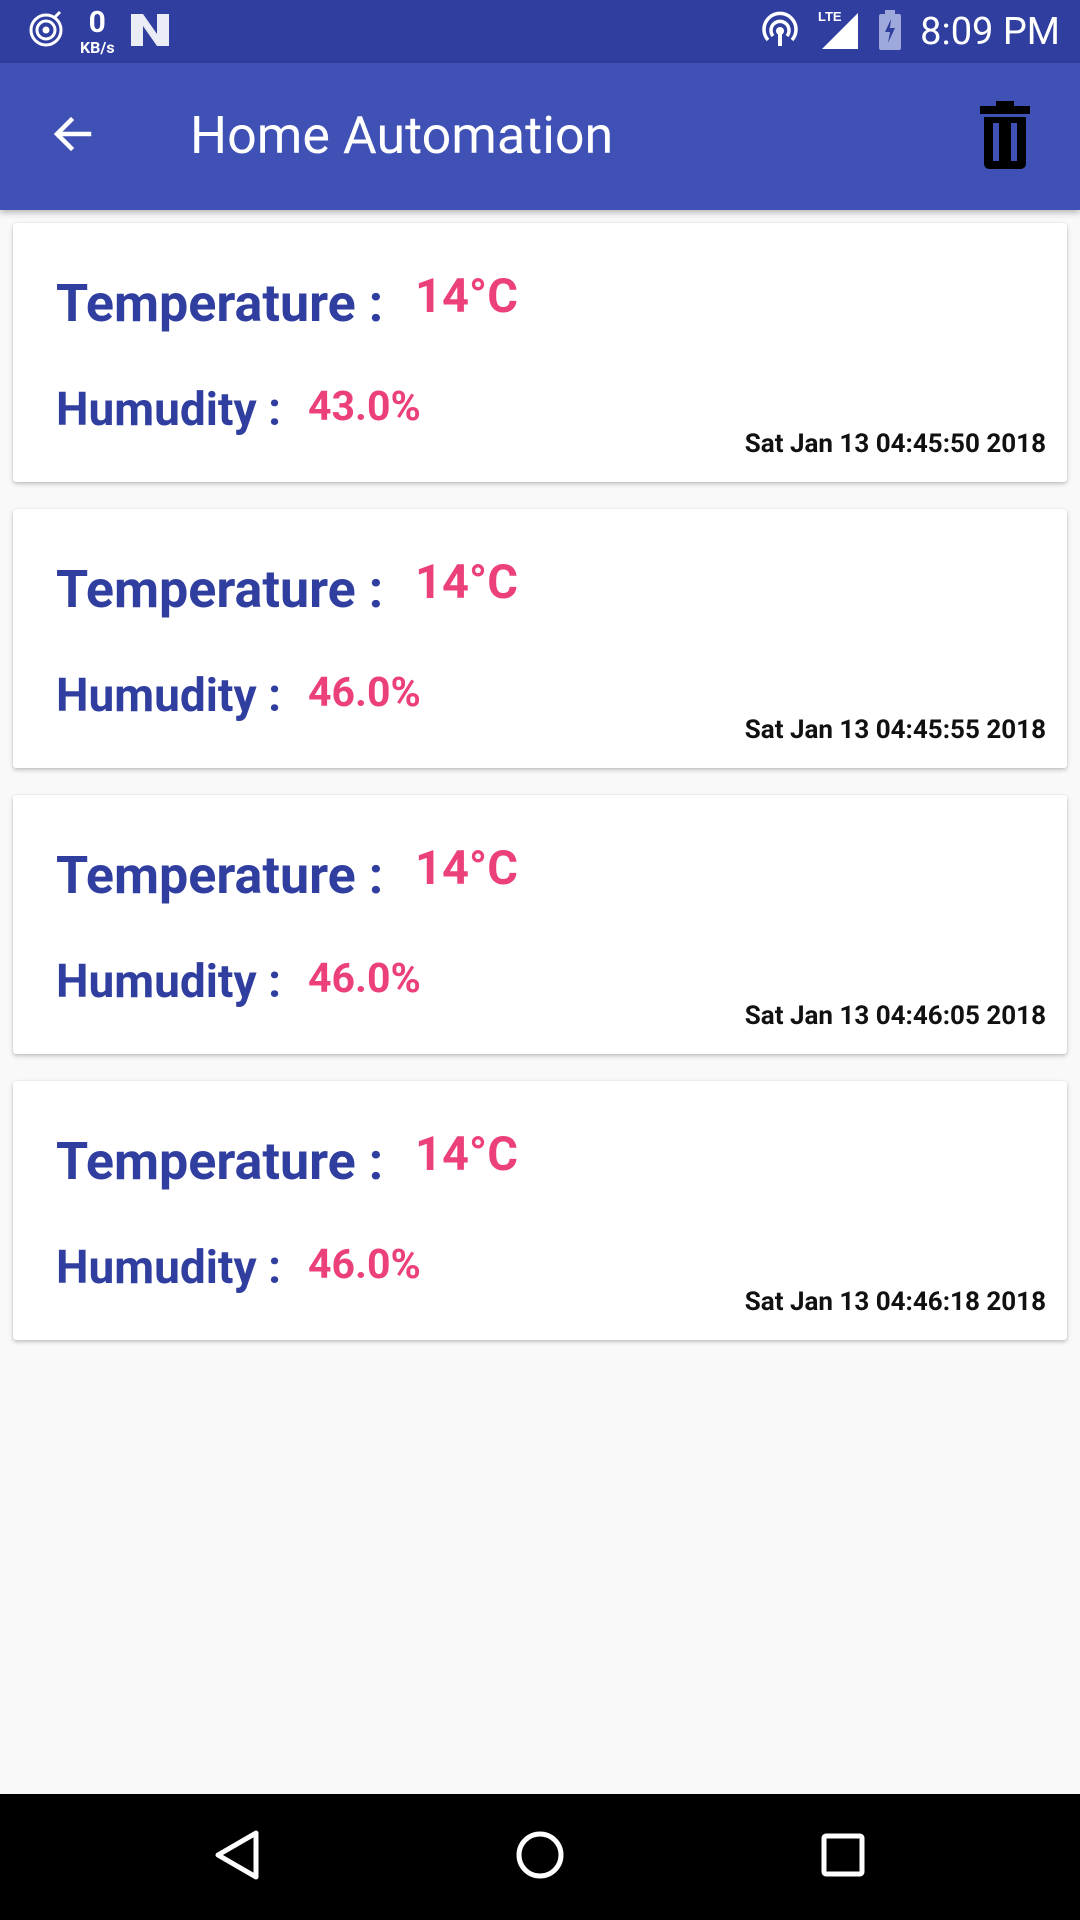 Image resolution: width=1080 pixels, height=1920 pixels. What do you see at coordinates (830, 16) in the screenshot?
I see `network-type-label: LTE` at bounding box center [830, 16].